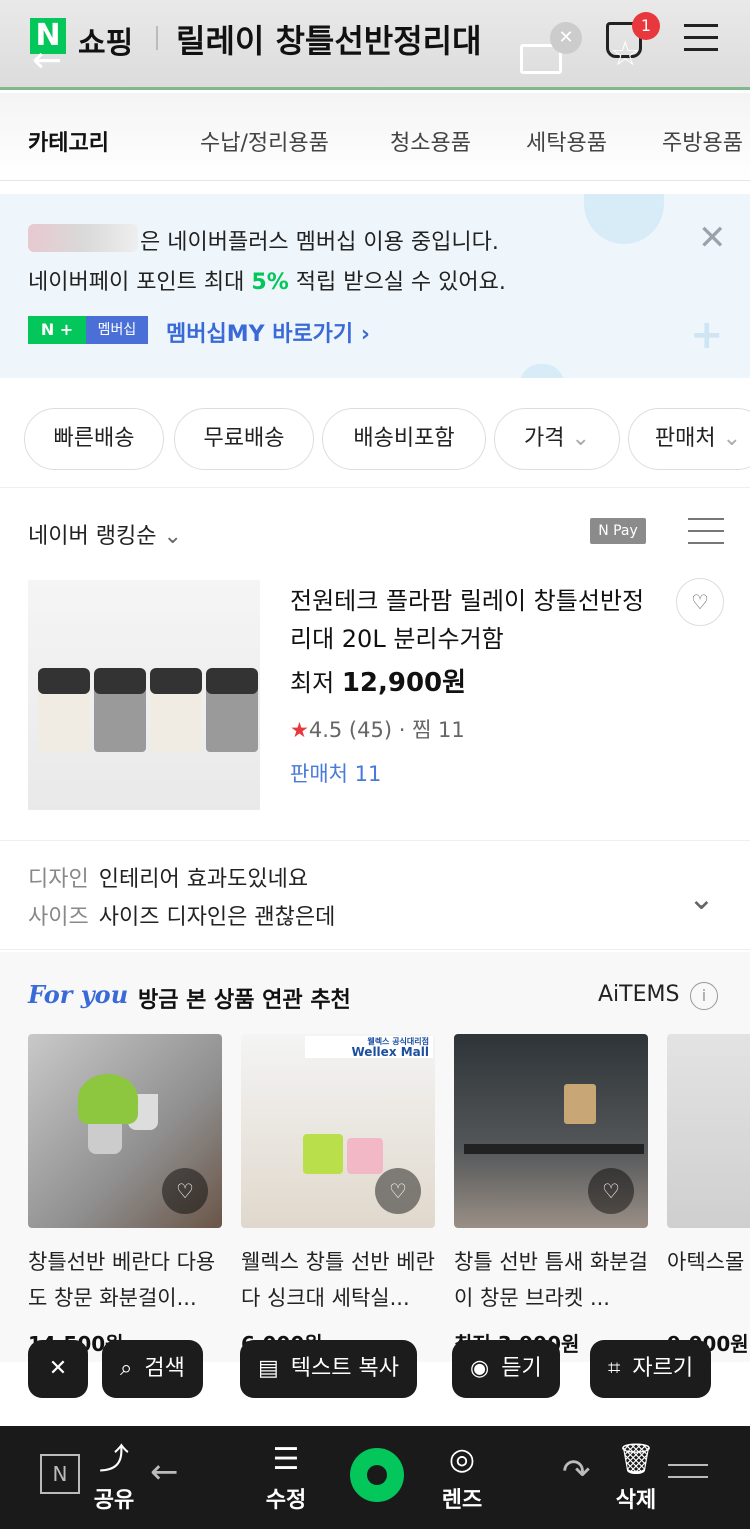 The image size is (750, 1529). I want to click on plant-shape, so click(108, 1099).